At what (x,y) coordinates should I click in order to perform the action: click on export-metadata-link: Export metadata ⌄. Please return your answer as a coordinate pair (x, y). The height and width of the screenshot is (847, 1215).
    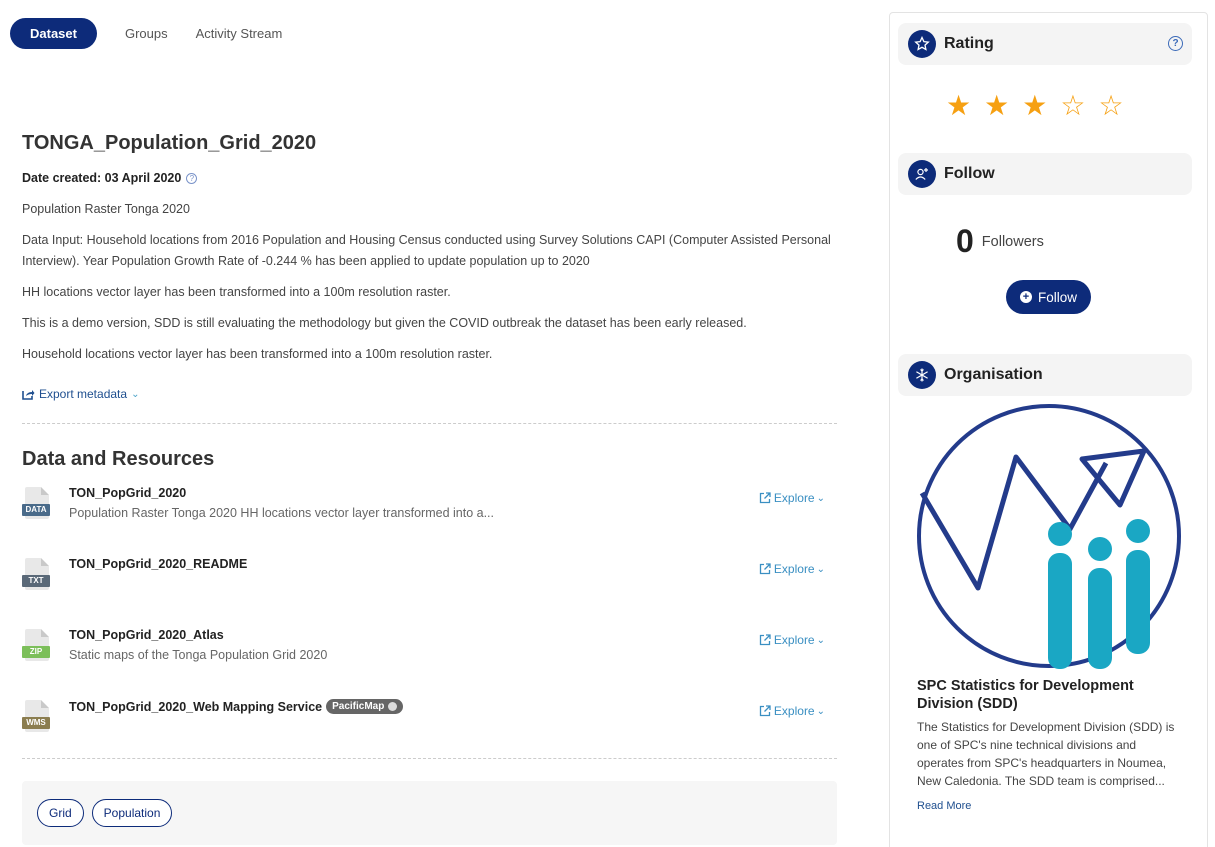
    Looking at the image, I should click on (429, 394).